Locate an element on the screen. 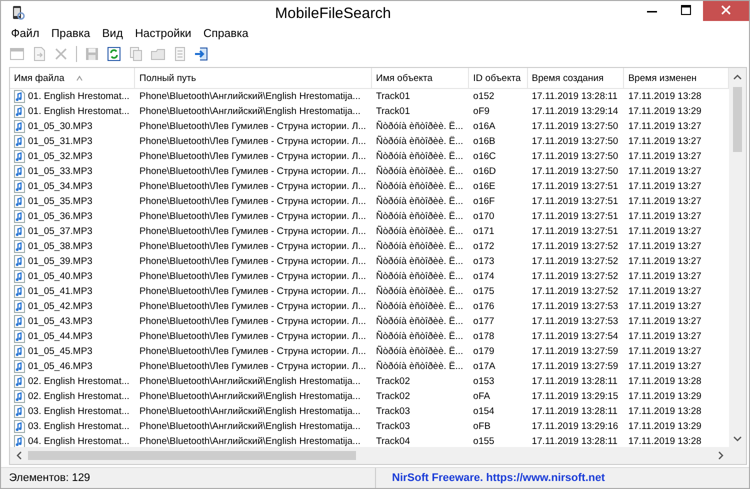 The width and height of the screenshot is (750, 489). horizontal-scrollbar is located at coordinates (378, 455).